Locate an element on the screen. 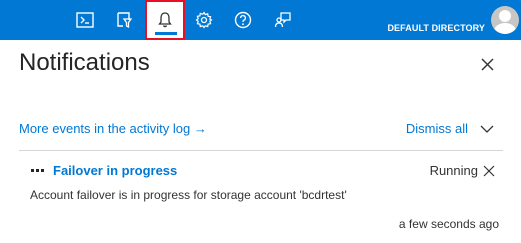 The width and height of the screenshot is (521, 243). cloud-shell-icon is located at coordinates (85, 20).